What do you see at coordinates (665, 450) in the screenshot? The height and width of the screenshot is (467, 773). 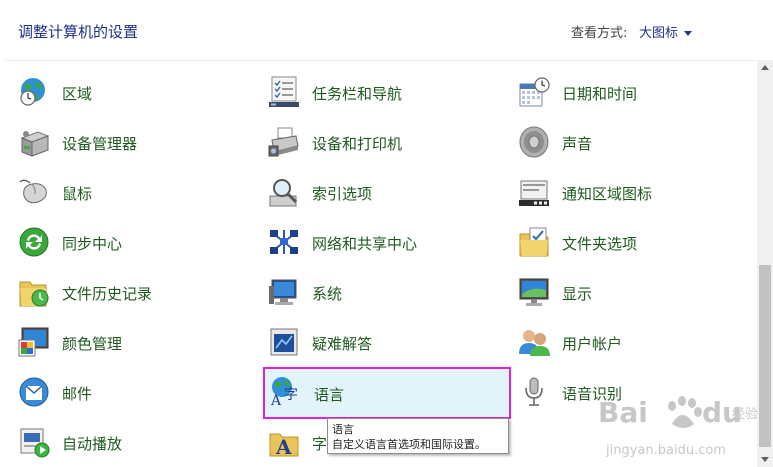 I see `svg-text: jingyan.baidu.com` at bounding box center [665, 450].